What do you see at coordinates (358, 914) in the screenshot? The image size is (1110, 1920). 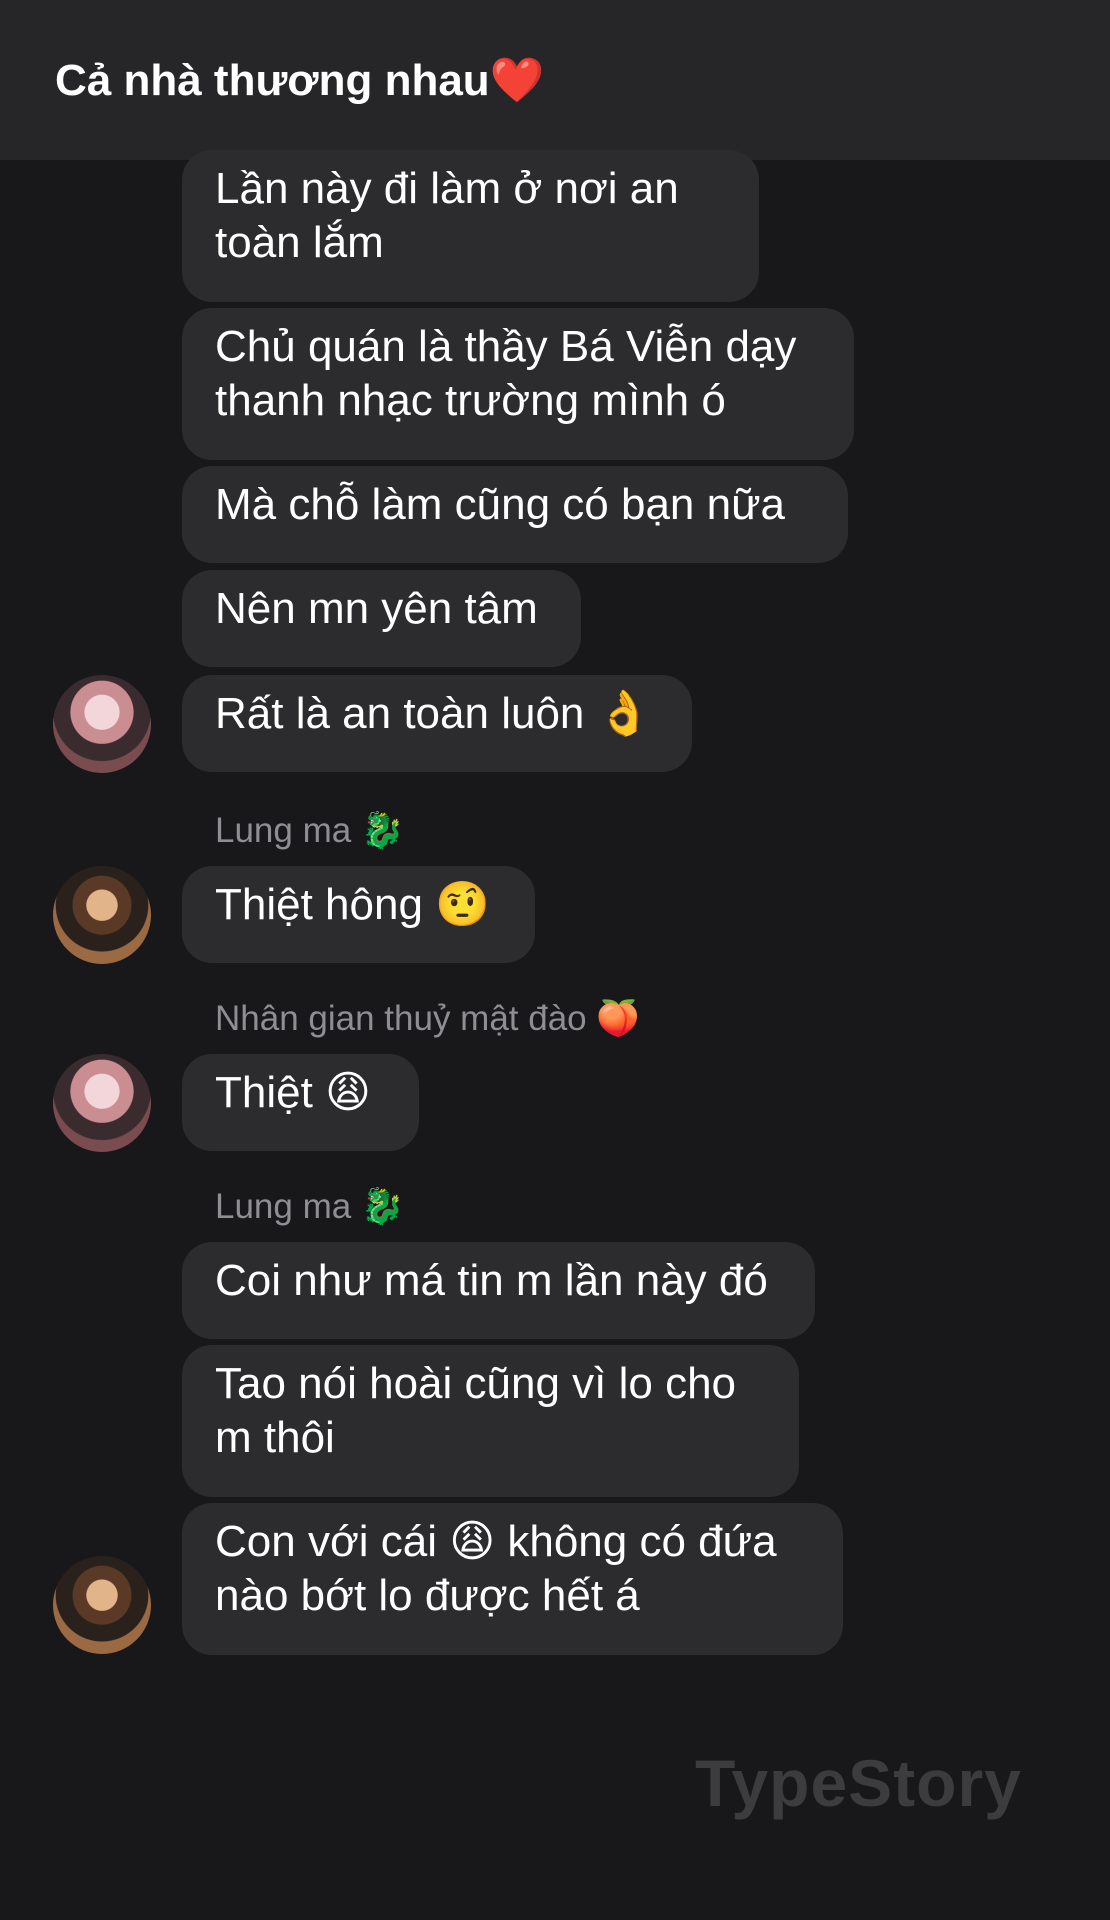 I see `message-bubble: Thiệt hông 🤨` at bounding box center [358, 914].